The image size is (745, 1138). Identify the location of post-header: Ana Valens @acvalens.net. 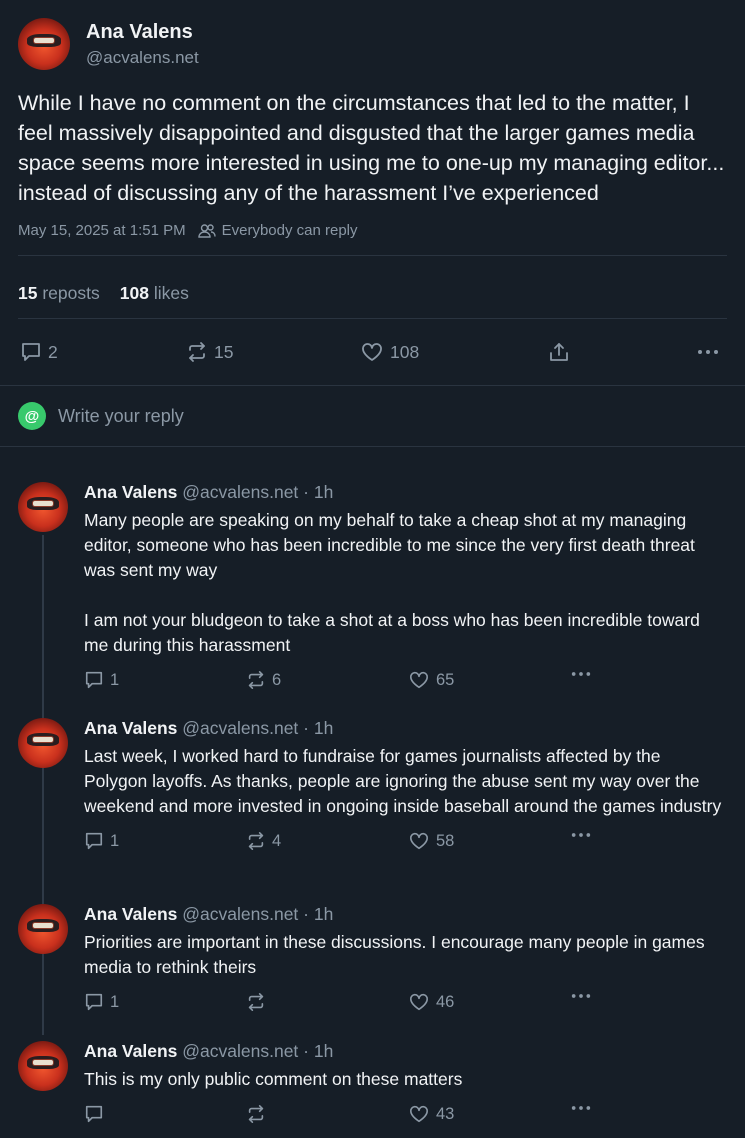
(372, 44).